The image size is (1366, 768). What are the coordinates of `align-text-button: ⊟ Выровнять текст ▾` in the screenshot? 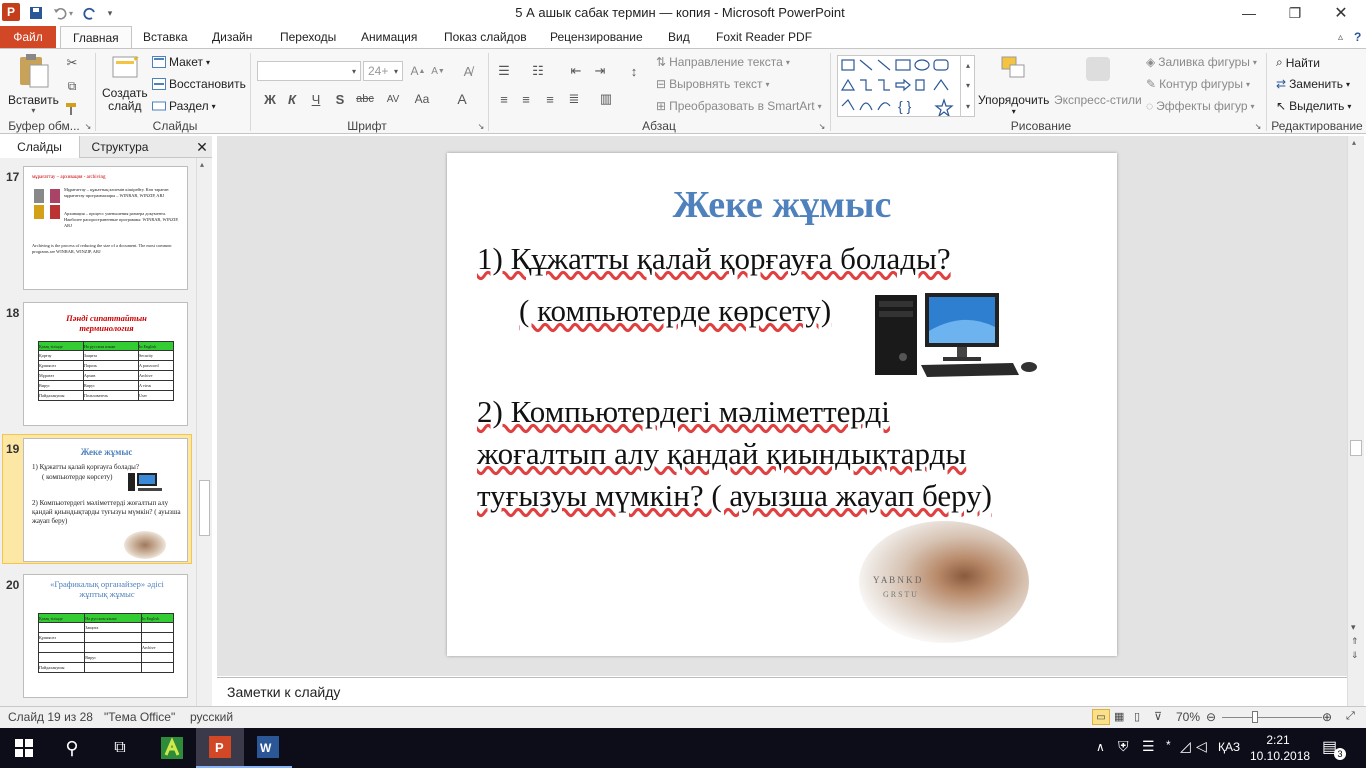 It's located at (713, 84).